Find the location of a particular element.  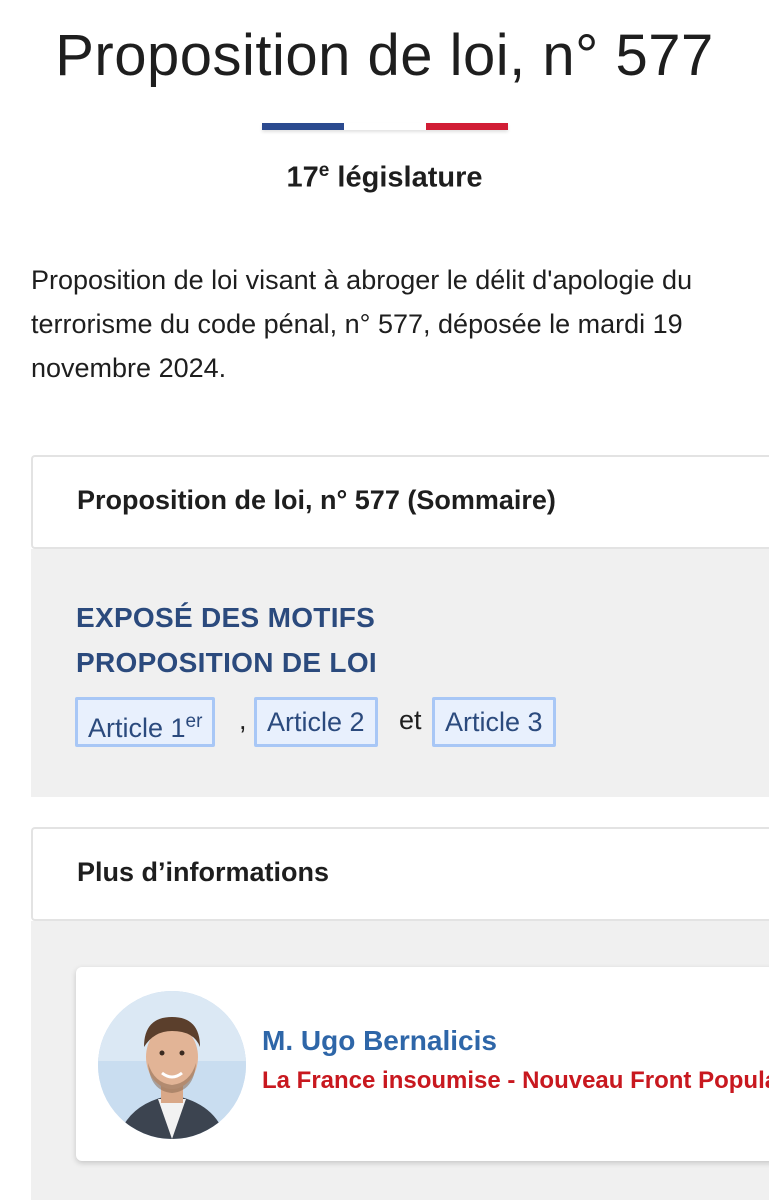

summary-panel-header: Proposition de loi, n° 577 (Sommaire) is located at coordinates (400, 502).